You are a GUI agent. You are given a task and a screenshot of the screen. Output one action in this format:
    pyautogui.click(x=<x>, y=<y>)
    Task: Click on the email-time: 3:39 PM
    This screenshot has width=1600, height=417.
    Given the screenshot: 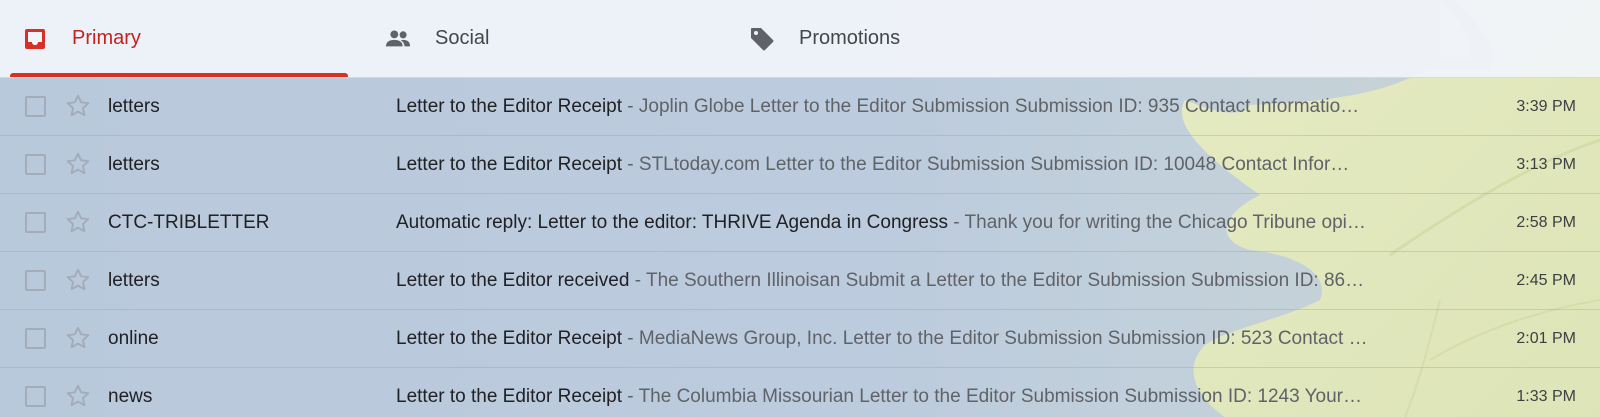 What is the action you would take?
    pyautogui.click(x=1546, y=106)
    